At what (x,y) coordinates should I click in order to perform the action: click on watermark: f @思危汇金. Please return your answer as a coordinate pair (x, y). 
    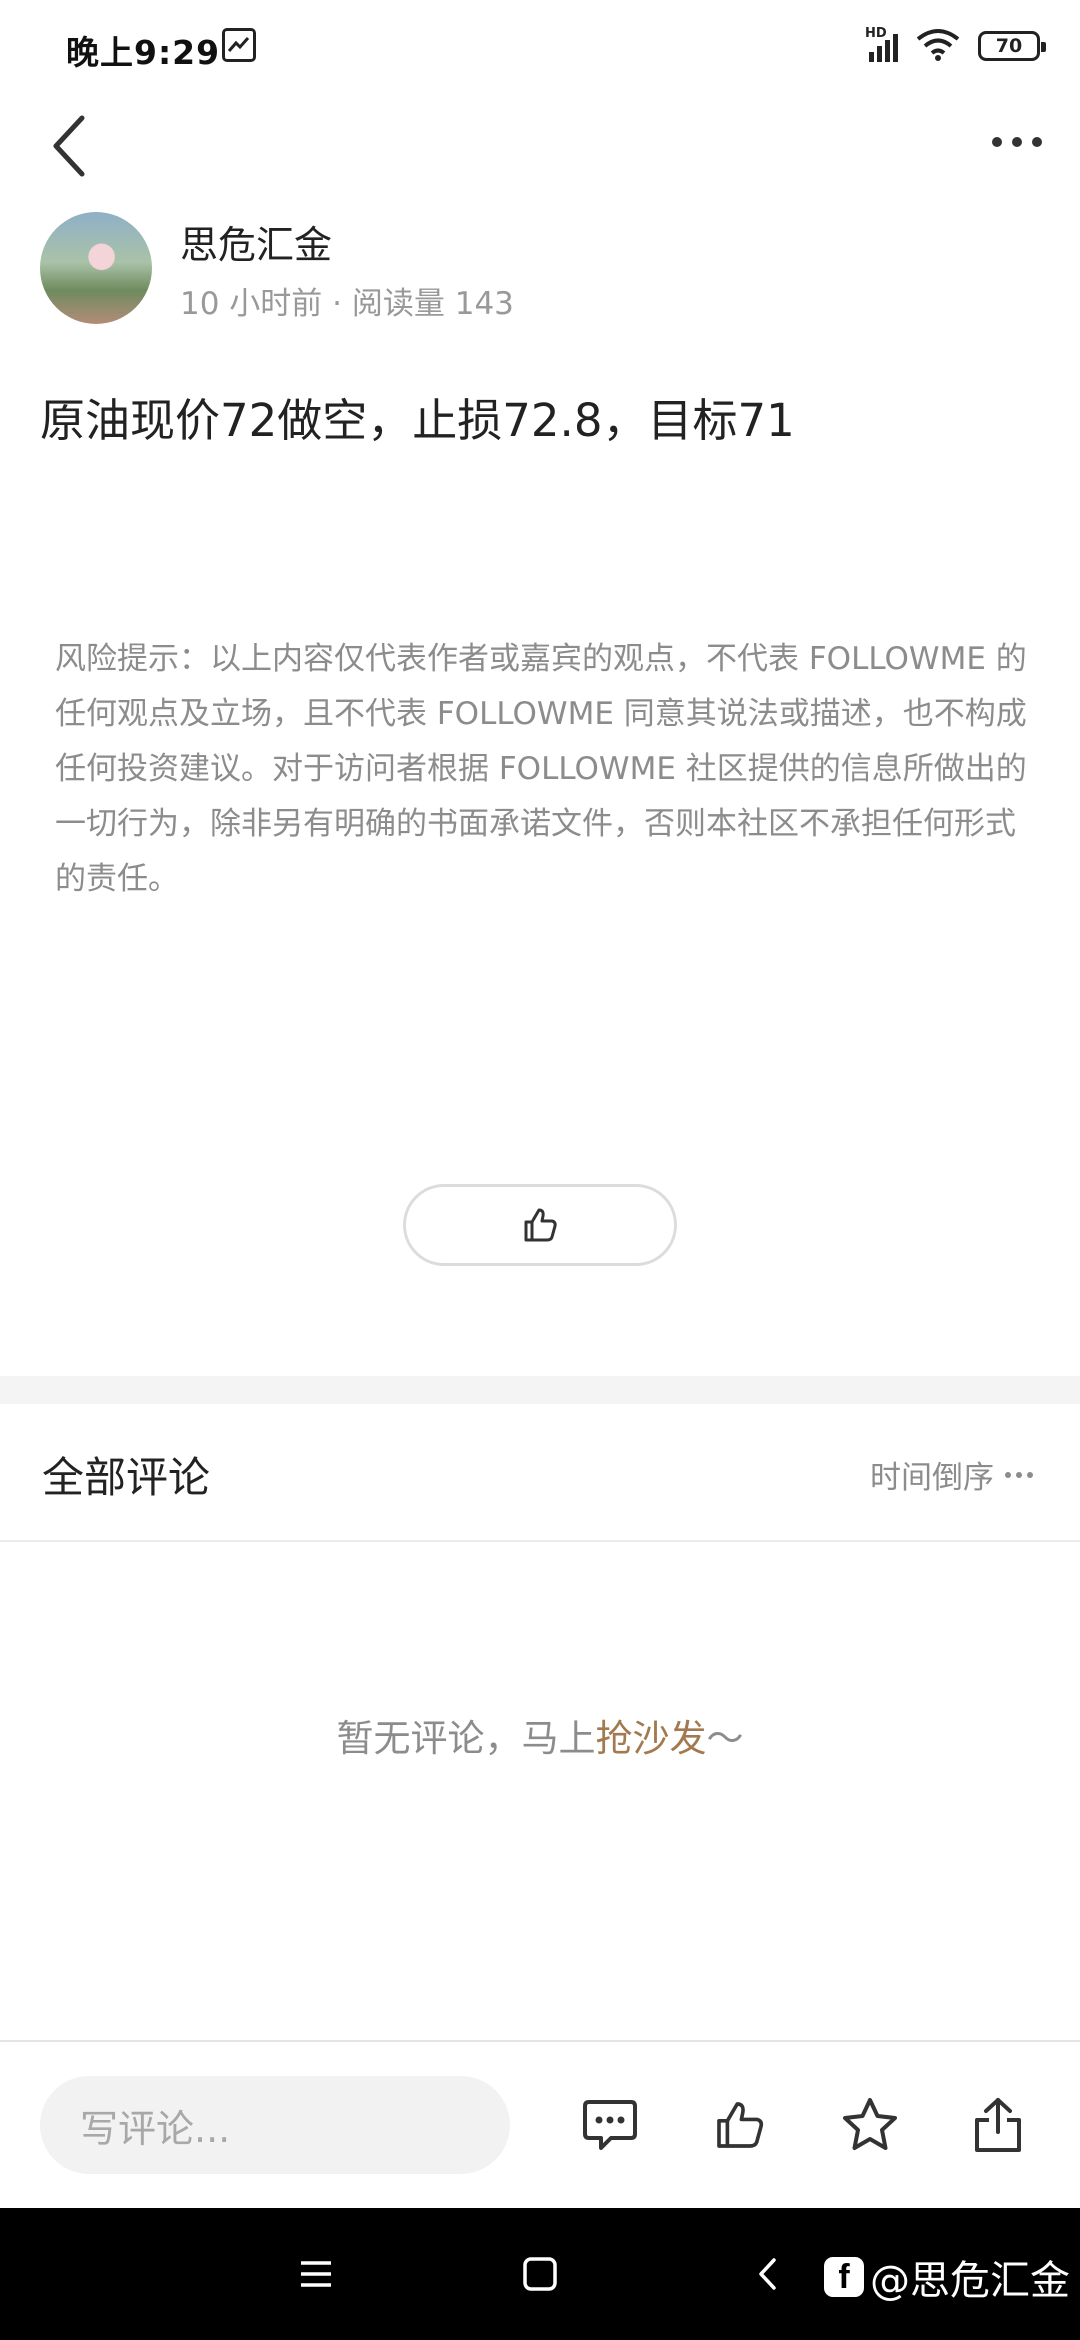
    Looking at the image, I should click on (947, 2277).